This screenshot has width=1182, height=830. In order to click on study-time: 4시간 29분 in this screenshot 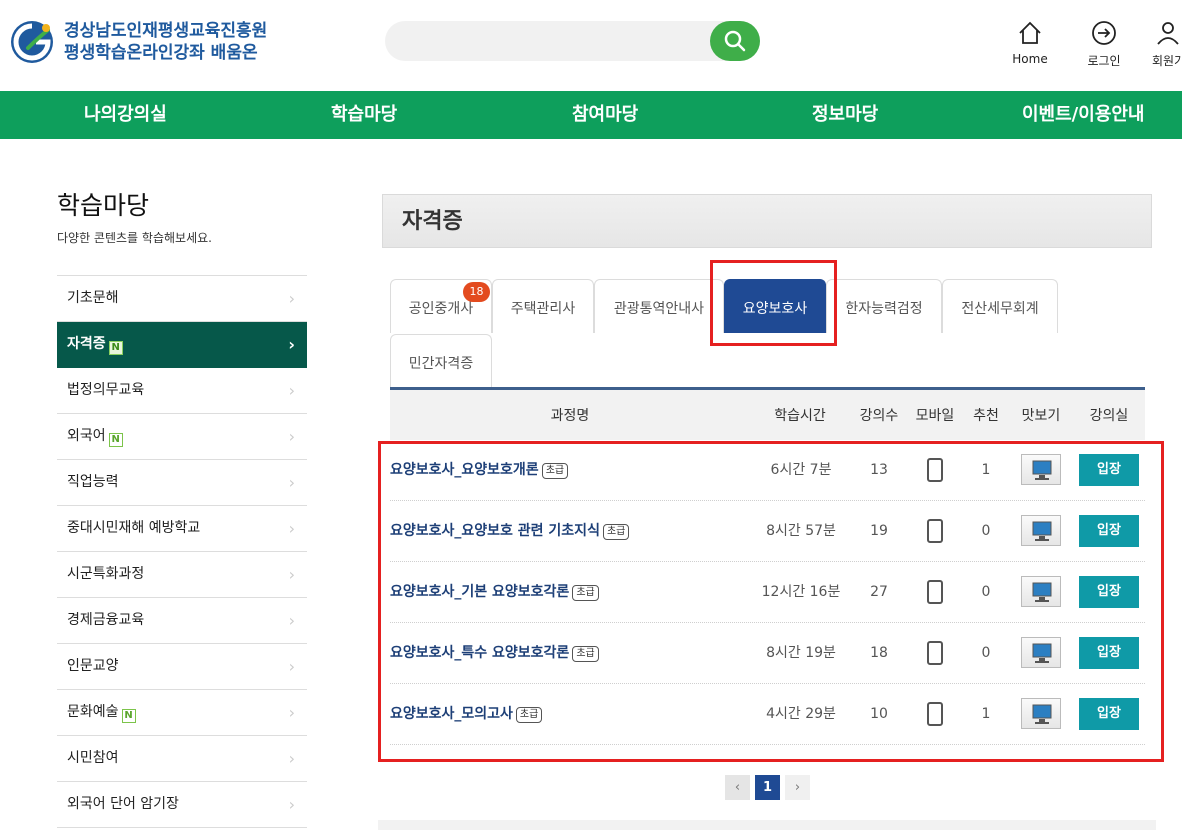, I will do `click(801, 714)`.